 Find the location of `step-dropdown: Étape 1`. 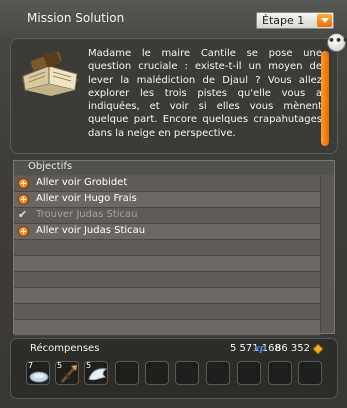

step-dropdown: Étape 1 is located at coordinates (295, 20).